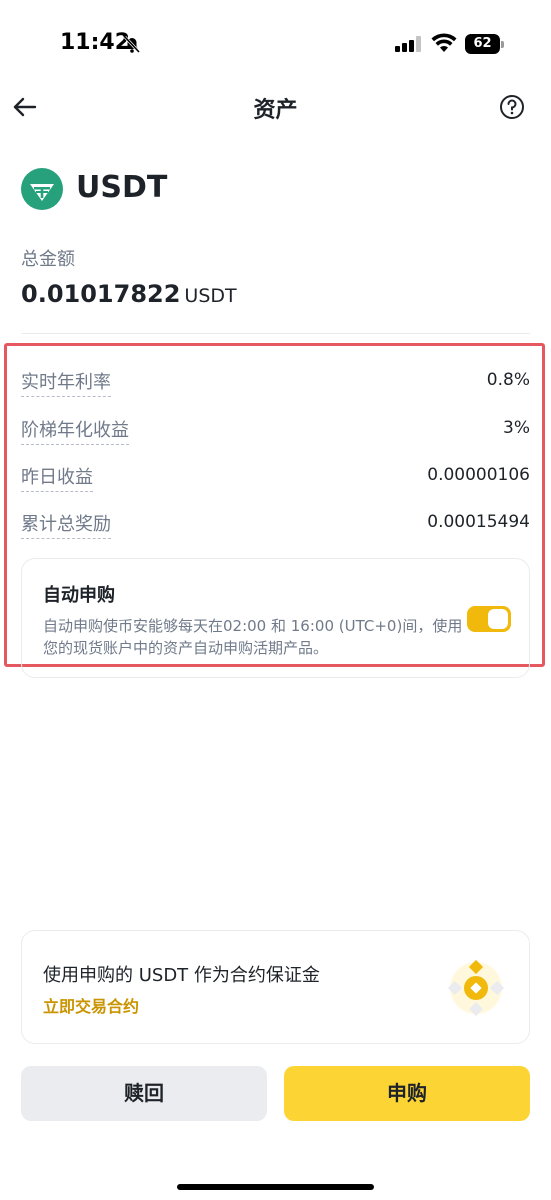 This screenshot has width=551, height=1200. I want to click on row-label: 昨日收益, so click(57, 477).